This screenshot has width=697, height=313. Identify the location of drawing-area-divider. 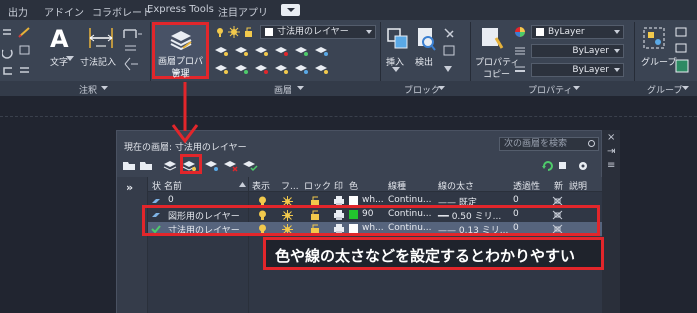
(348, 116).